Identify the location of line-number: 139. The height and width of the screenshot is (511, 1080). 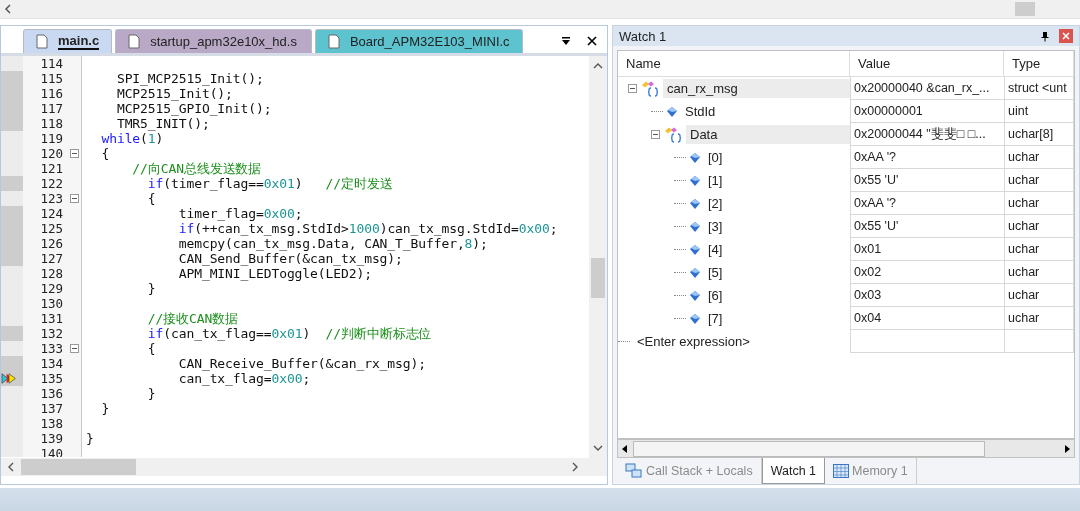
(51, 438).